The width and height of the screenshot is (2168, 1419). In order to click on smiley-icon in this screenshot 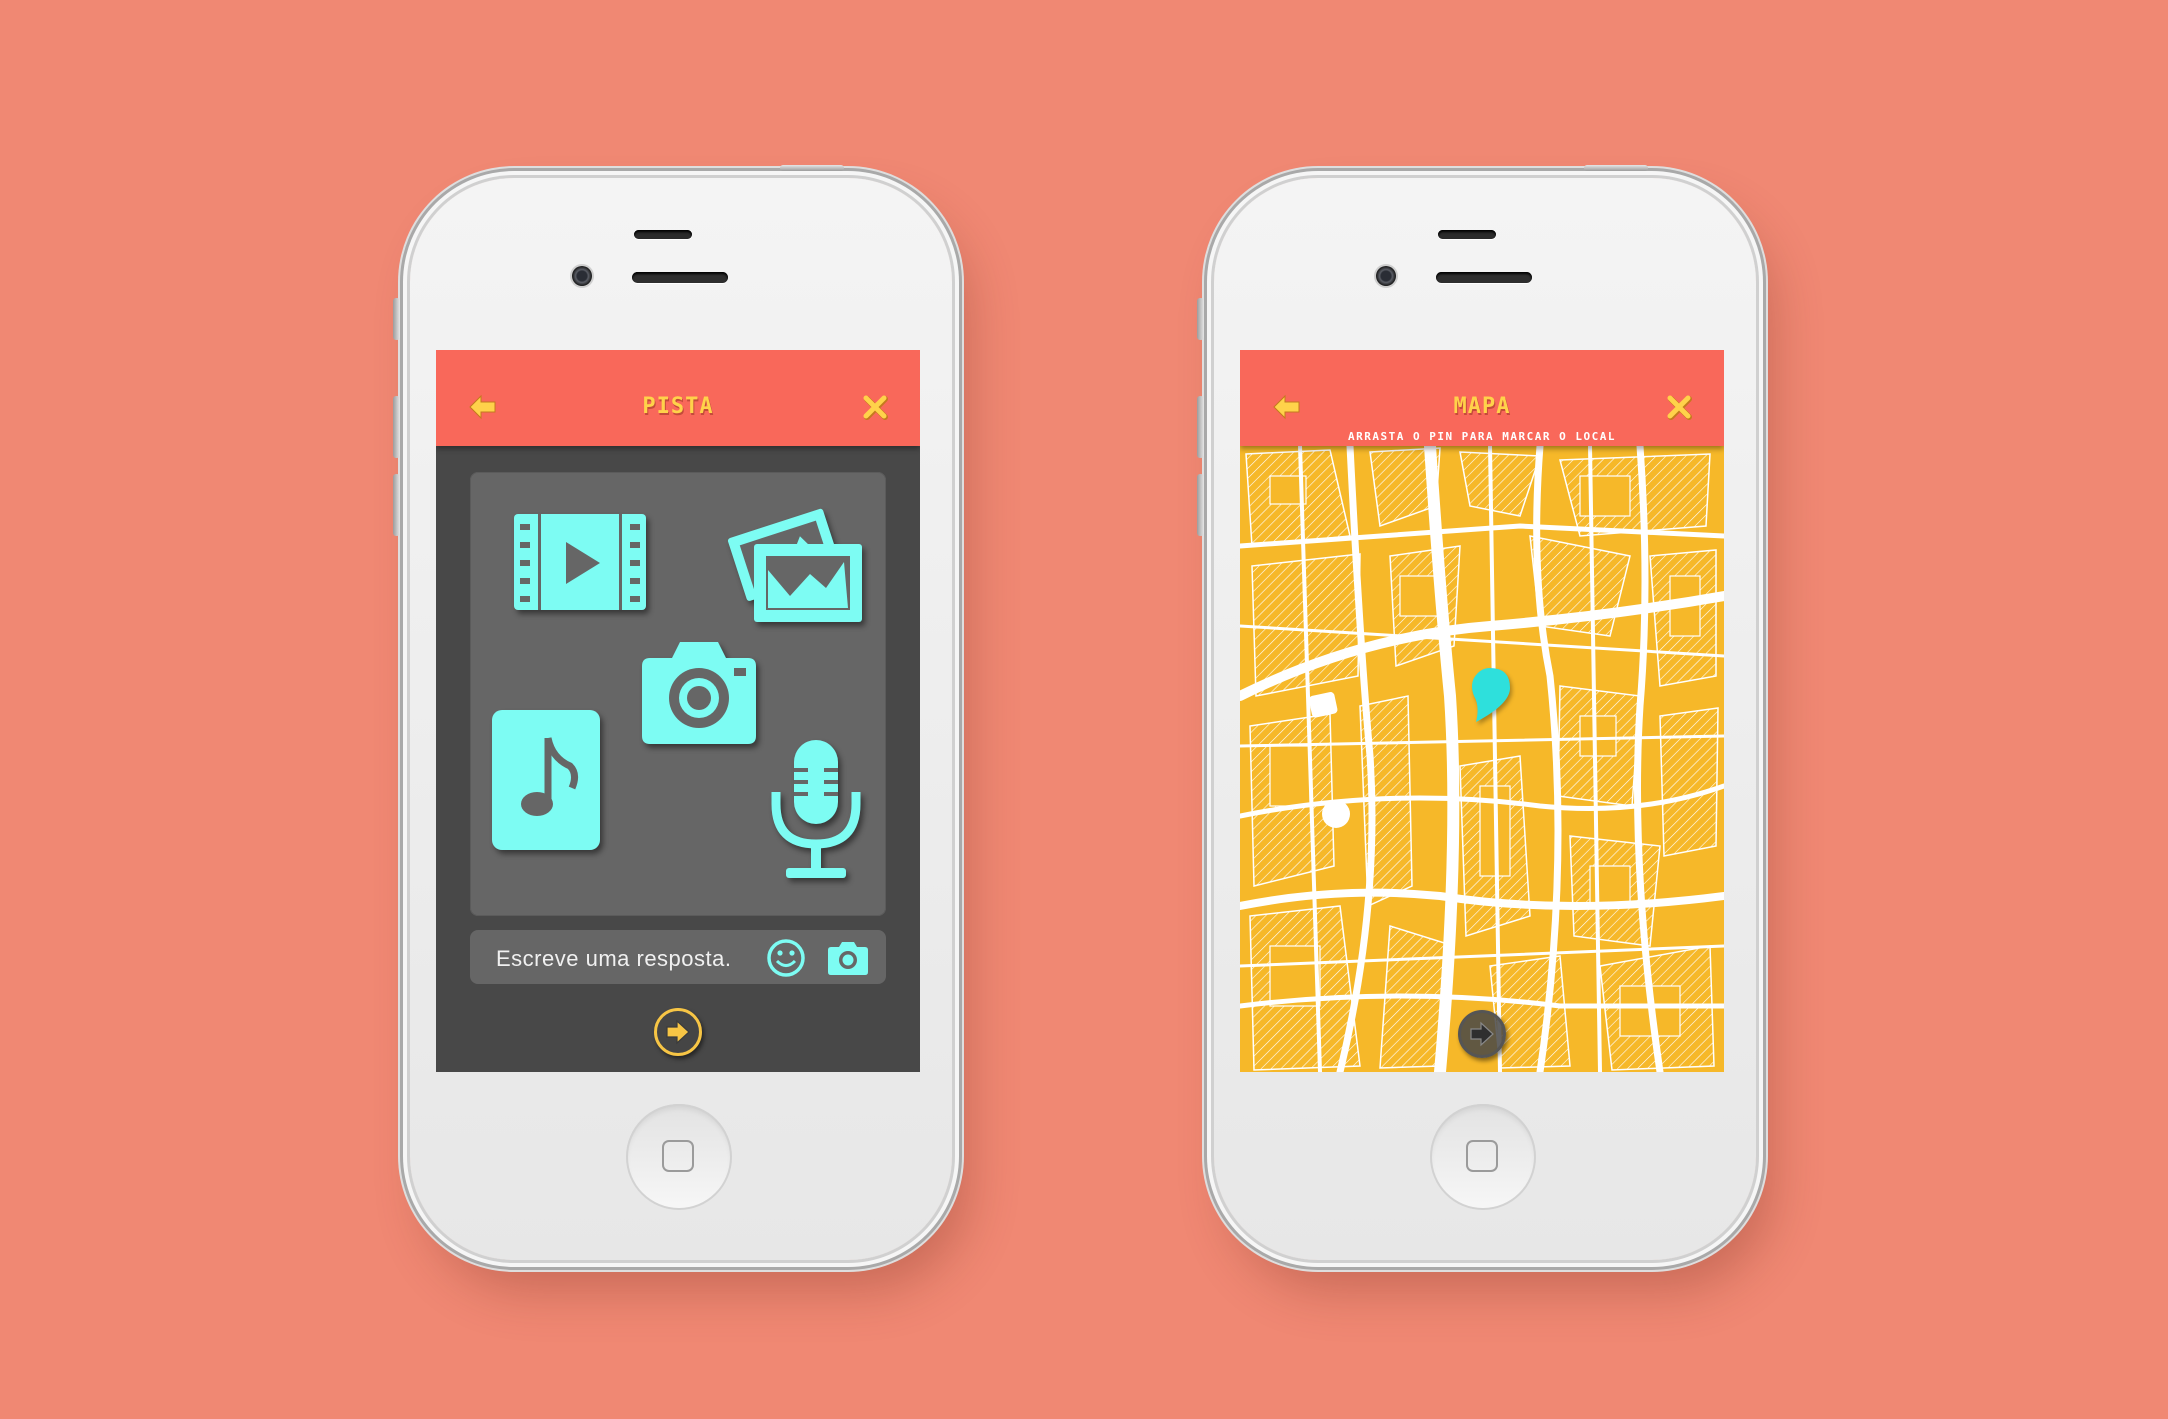, I will do `click(786, 958)`.